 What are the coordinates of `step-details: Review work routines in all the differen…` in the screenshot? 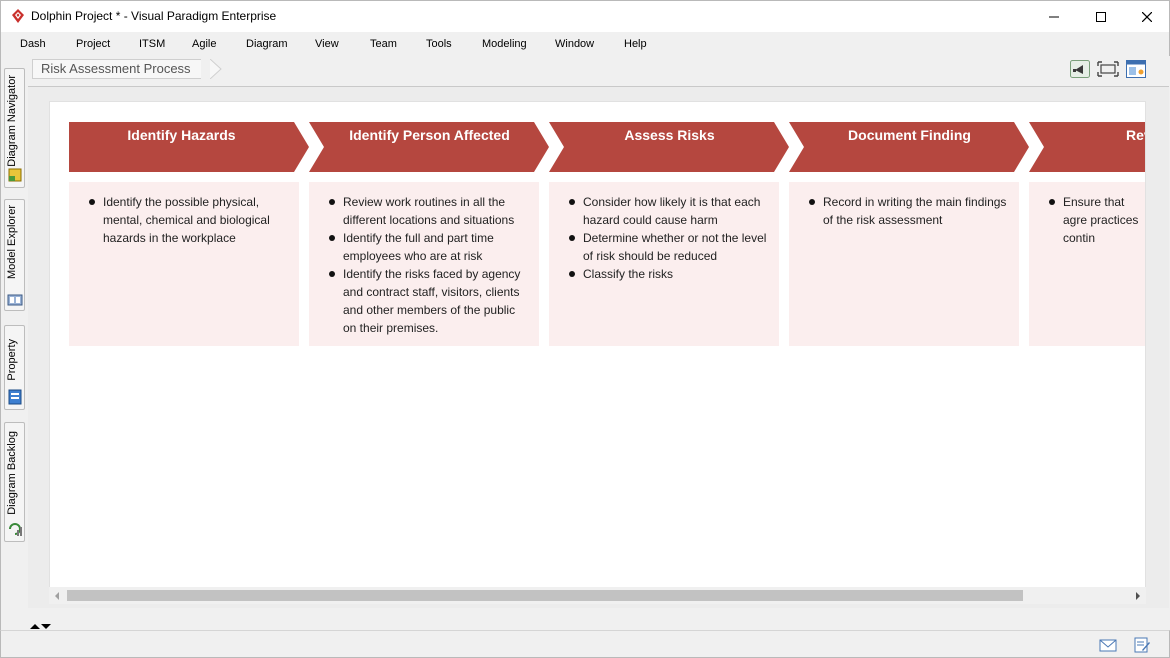 It's located at (424, 264).